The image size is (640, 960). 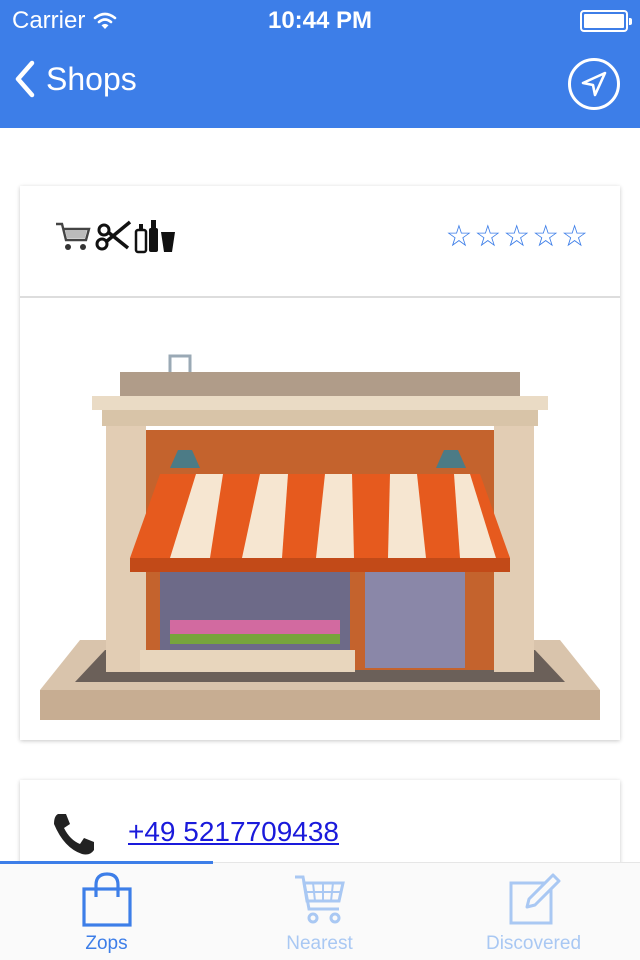 What do you see at coordinates (320, 242) in the screenshot?
I see `shop-card-header: ☆ ☆ ☆ ☆ ☆` at bounding box center [320, 242].